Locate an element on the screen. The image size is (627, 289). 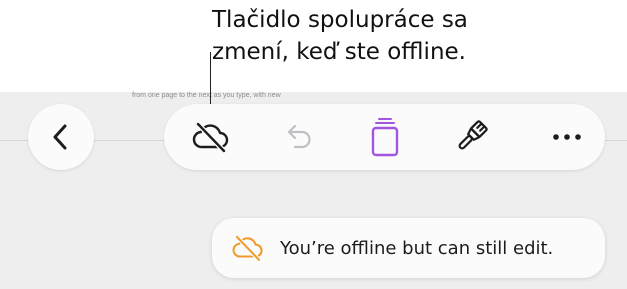
page-stack-icon is located at coordinates (385, 137).